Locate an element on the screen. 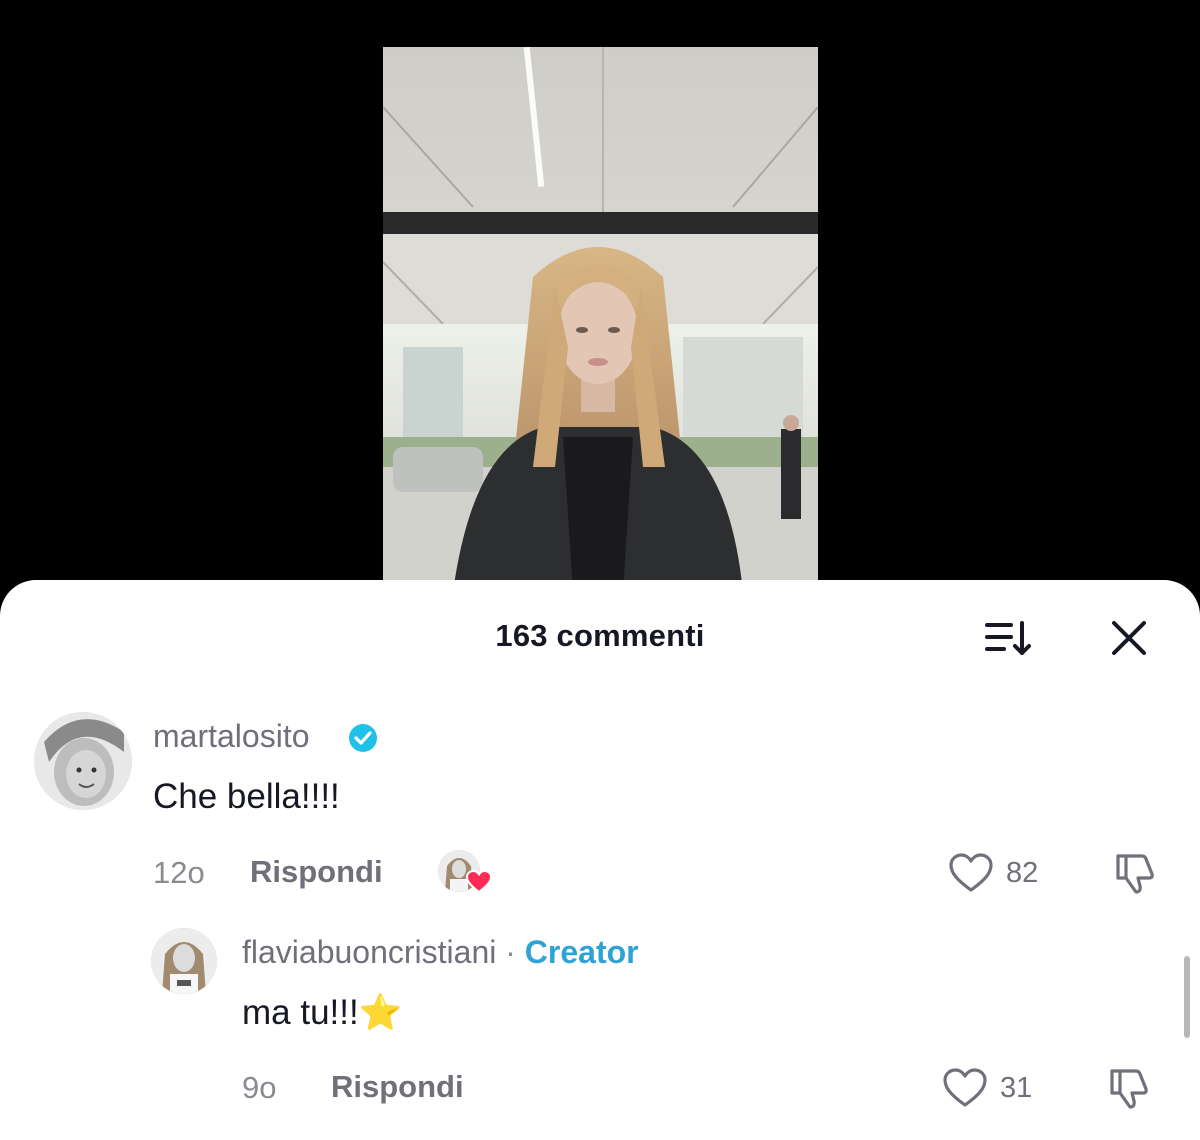 This screenshot has height=1140, width=1200. comment-username-link: flaviabuoncristiani is located at coordinates (369, 952).